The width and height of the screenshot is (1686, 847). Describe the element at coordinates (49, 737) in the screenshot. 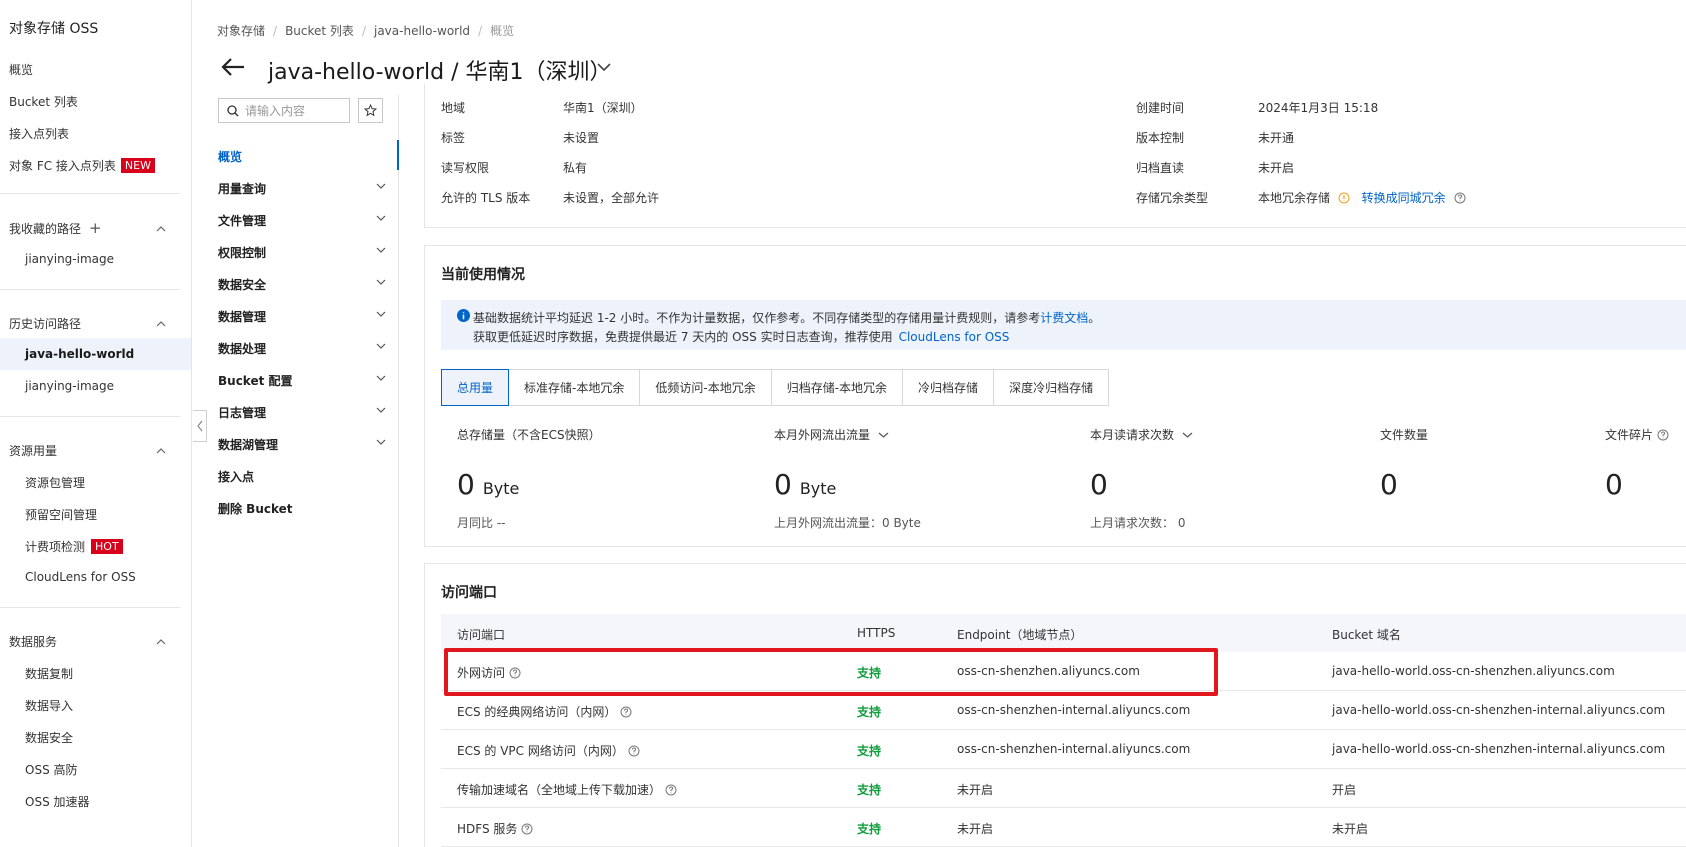

I see `sidebar-item-data-security: 数据安全` at that location.